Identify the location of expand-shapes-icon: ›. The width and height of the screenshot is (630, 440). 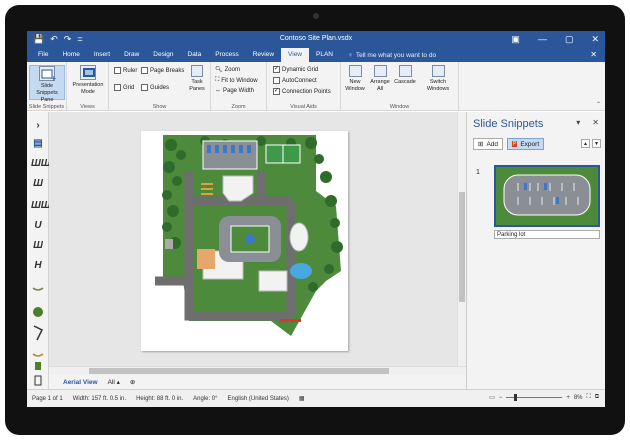
(38, 125).